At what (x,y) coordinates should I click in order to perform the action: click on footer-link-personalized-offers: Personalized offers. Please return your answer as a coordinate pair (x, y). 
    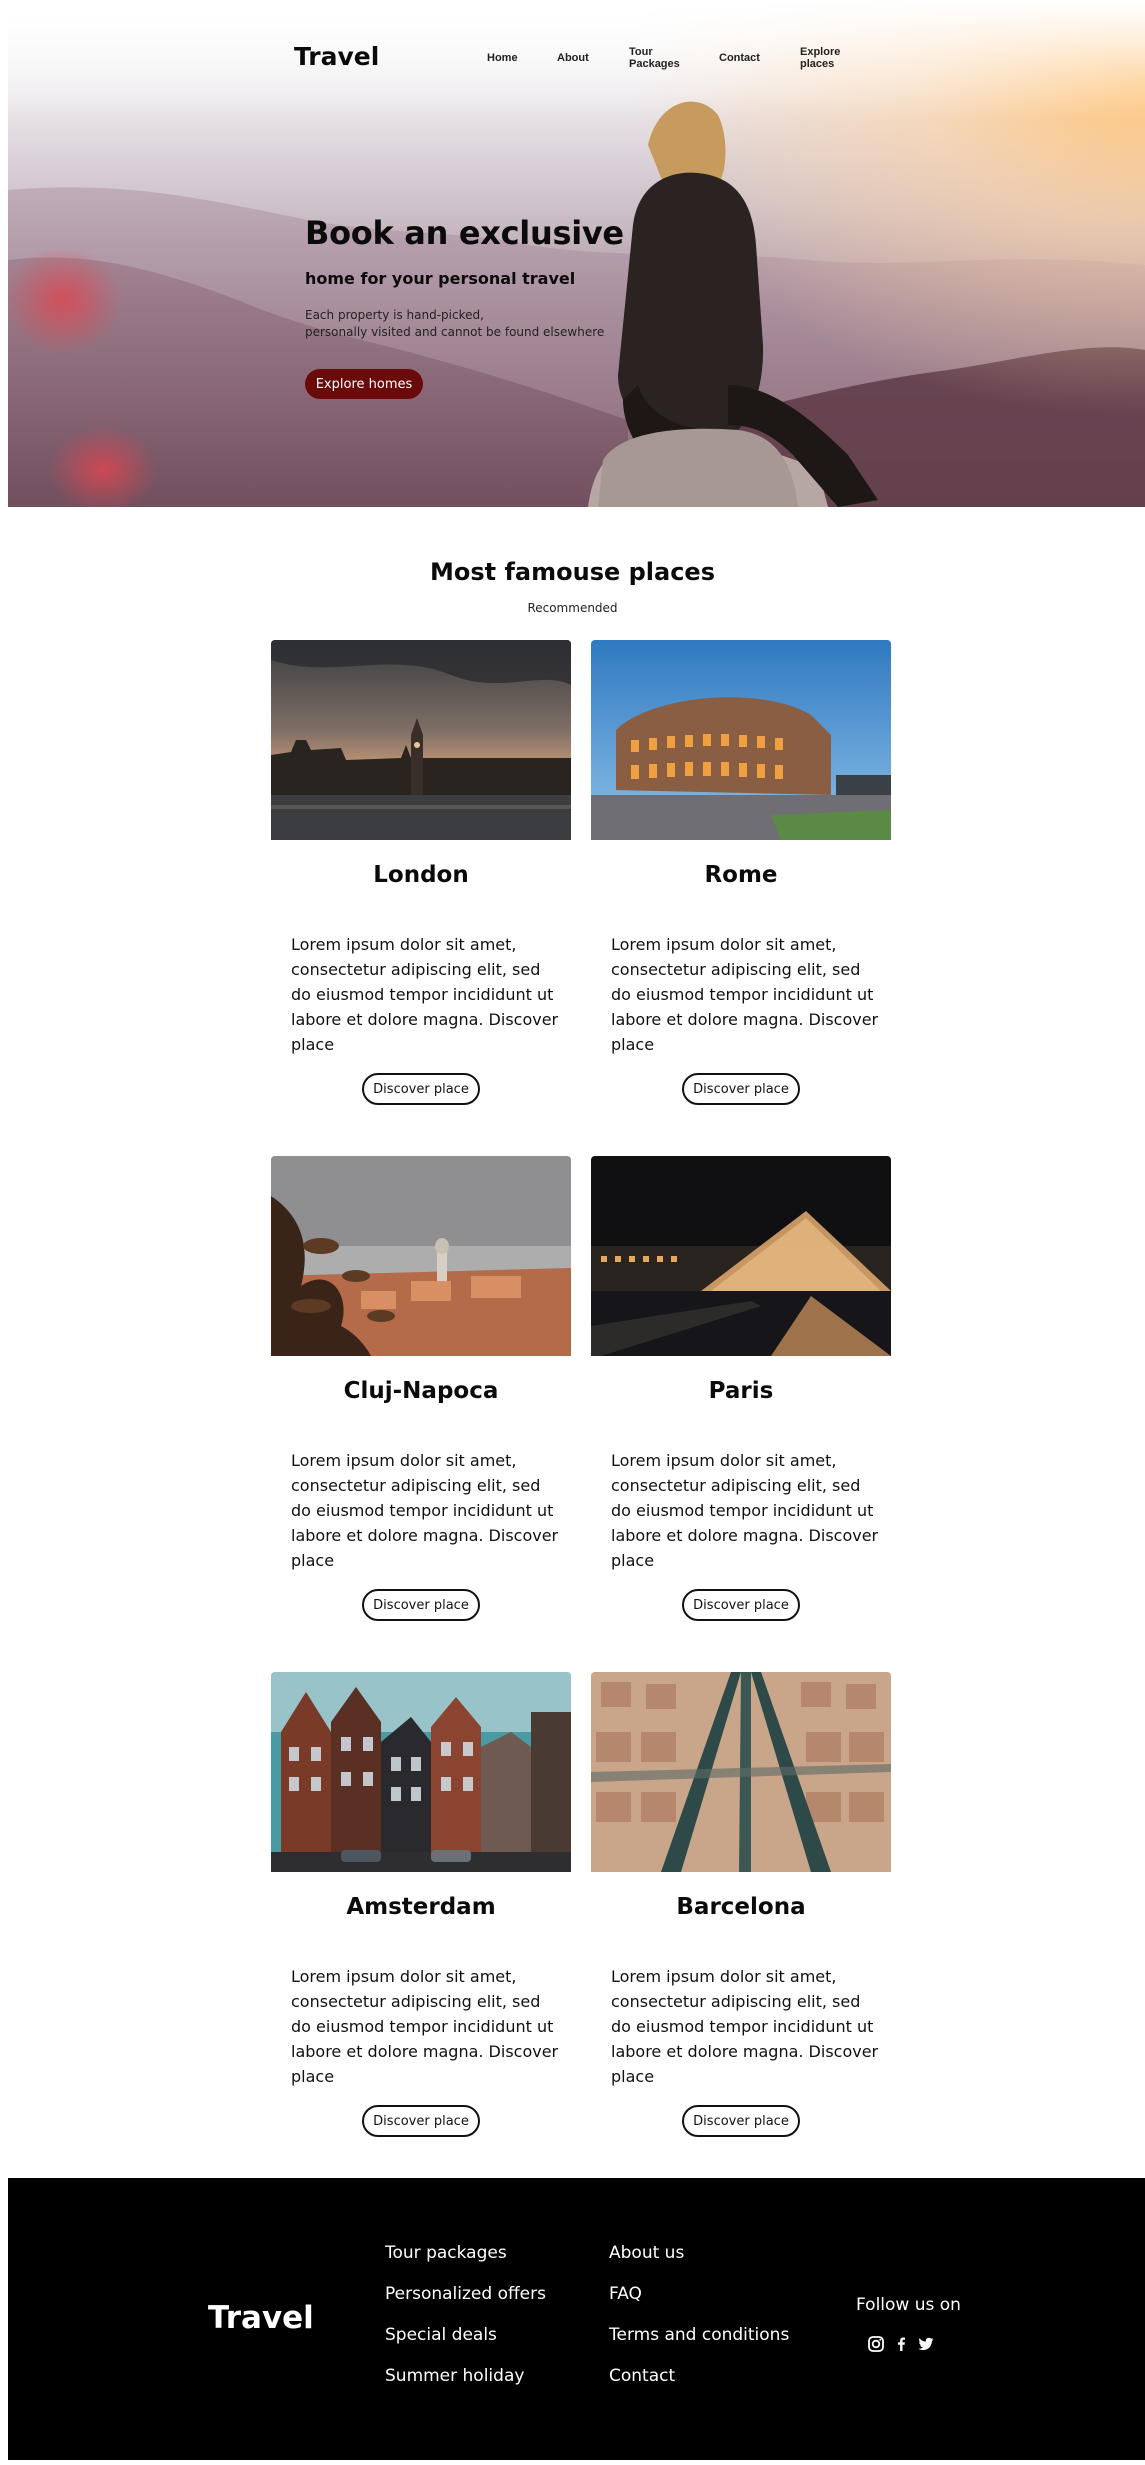
    Looking at the image, I should click on (465, 2294).